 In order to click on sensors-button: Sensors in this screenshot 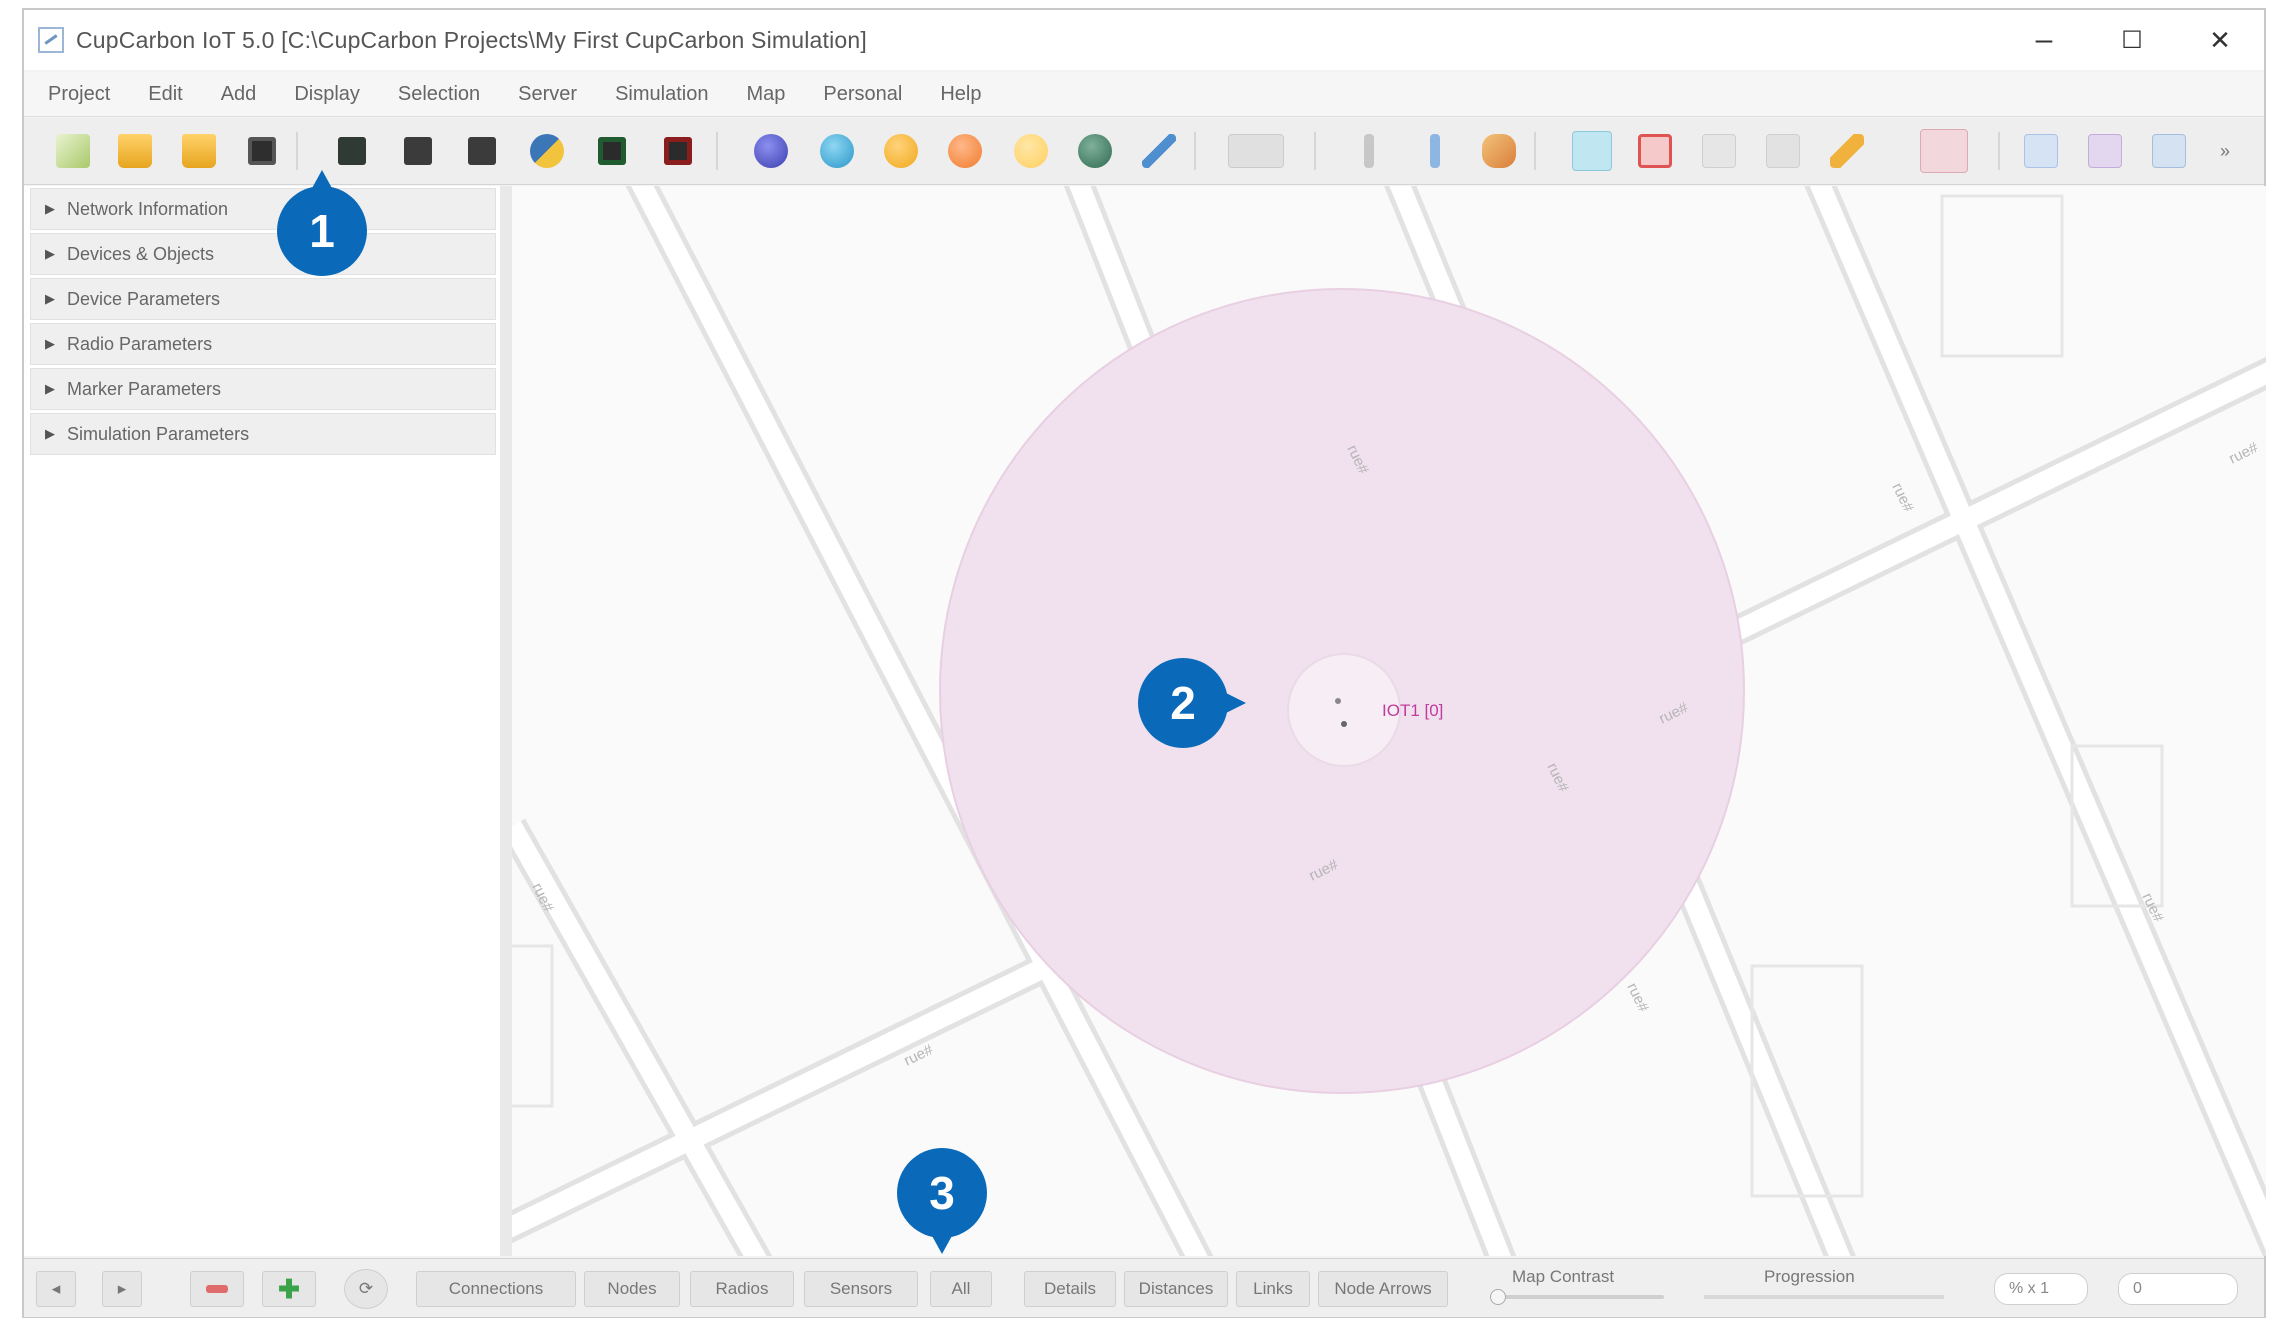, I will do `click(861, 1289)`.